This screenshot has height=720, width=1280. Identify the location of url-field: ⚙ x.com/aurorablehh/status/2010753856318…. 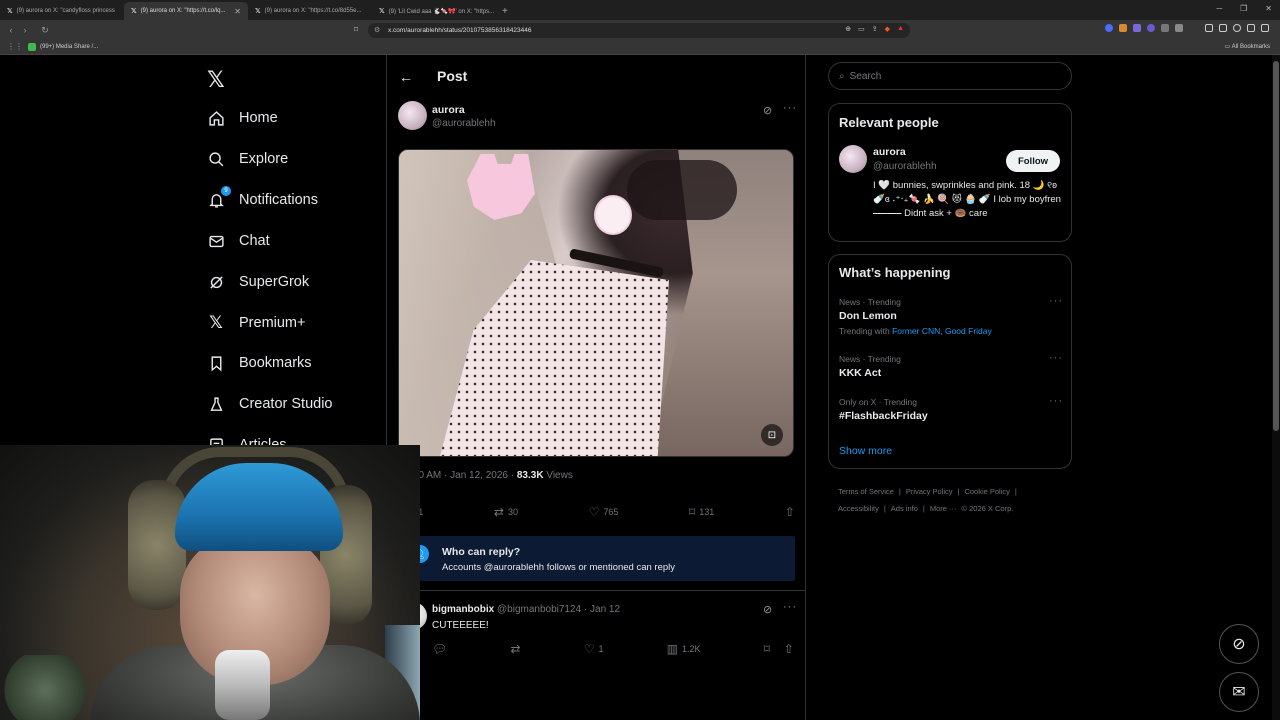
(639, 30).